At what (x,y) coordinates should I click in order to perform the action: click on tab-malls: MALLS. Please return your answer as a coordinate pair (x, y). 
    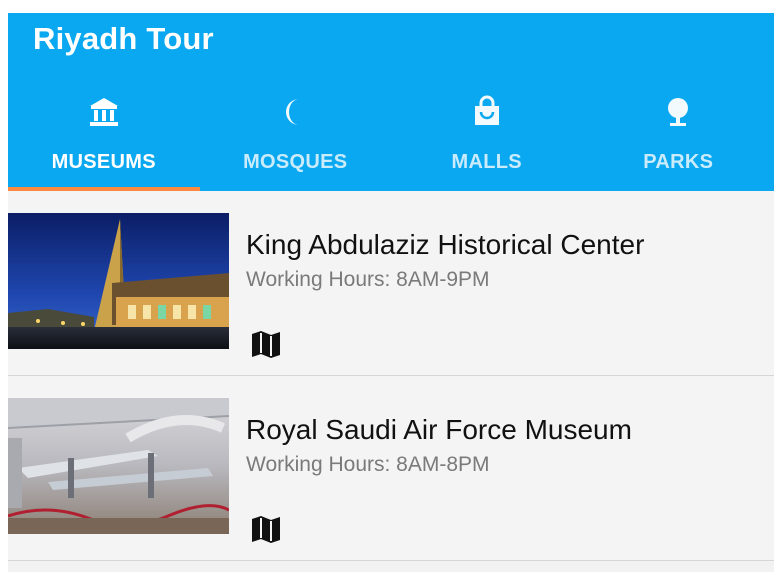
    Looking at the image, I should click on (487, 141).